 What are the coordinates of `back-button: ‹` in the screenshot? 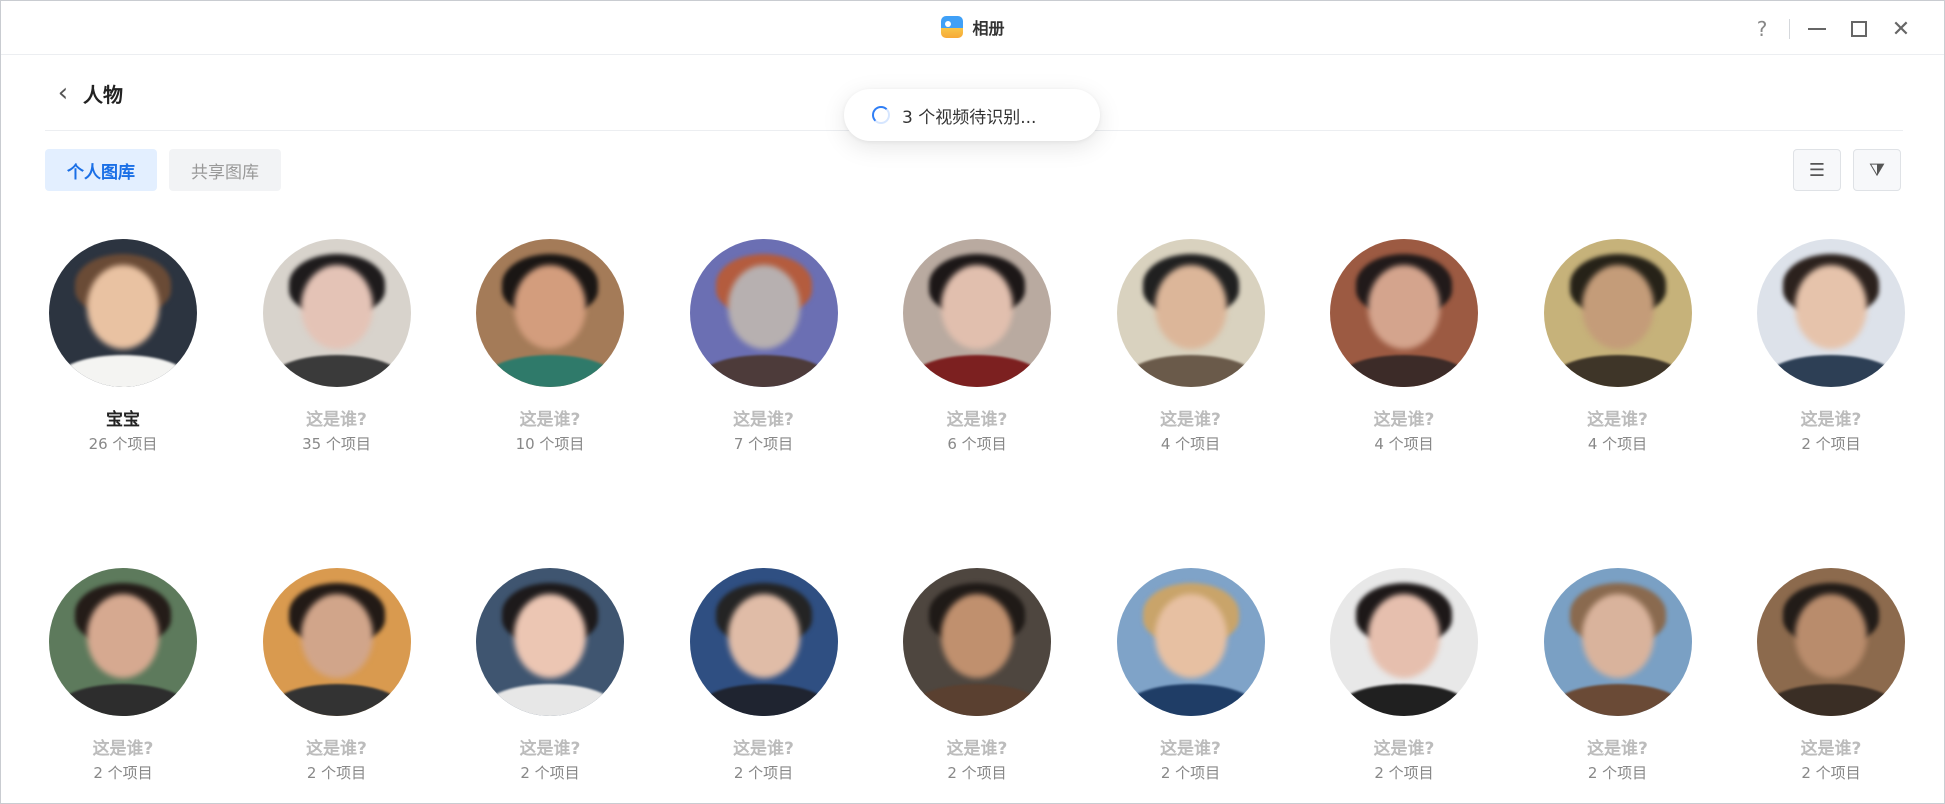 It's located at (63, 93).